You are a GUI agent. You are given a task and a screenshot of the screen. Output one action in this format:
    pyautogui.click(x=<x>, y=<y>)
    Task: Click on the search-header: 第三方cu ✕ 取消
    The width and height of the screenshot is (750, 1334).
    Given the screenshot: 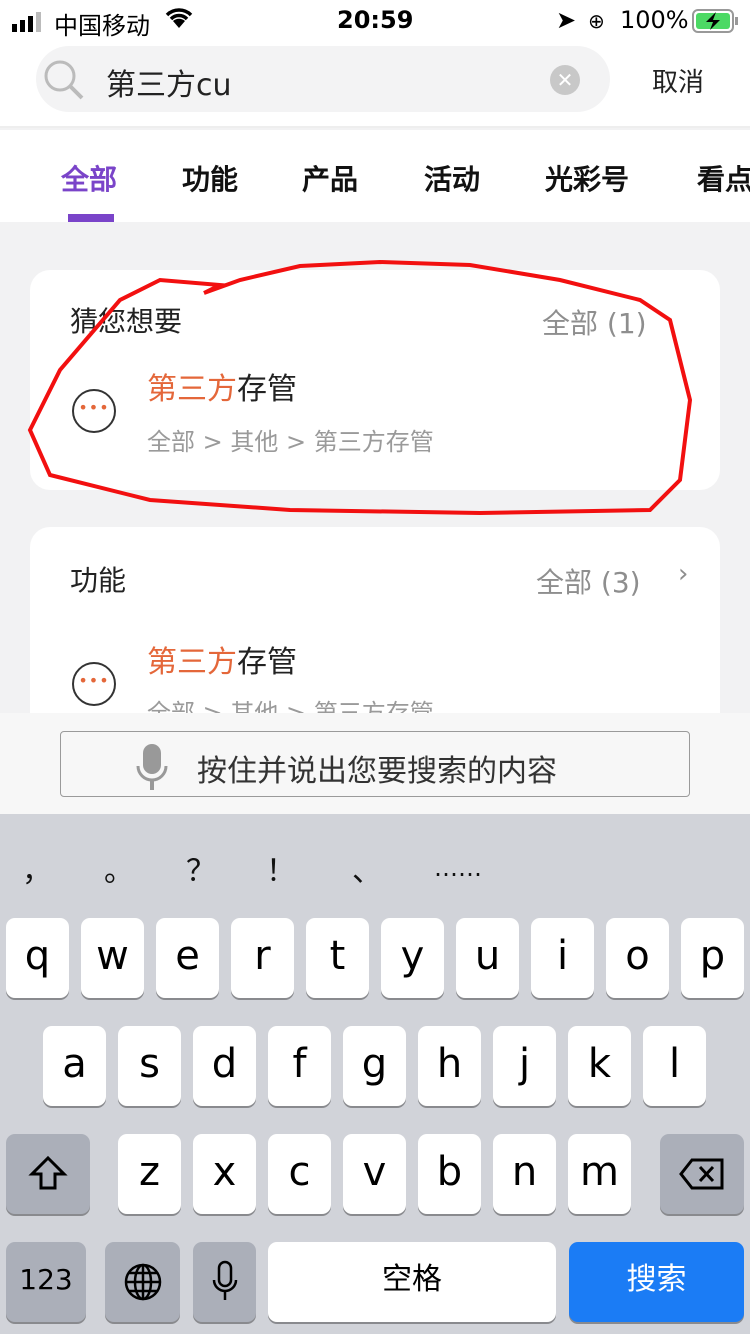 What is the action you would take?
    pyautogui.click(x=375, y=85)
    